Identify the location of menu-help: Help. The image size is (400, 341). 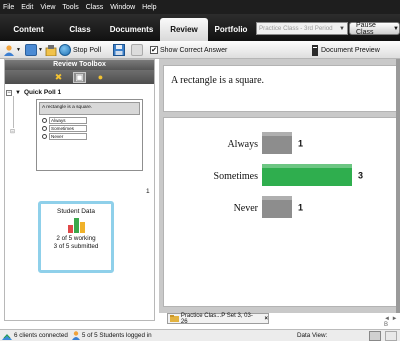
(149, 7).